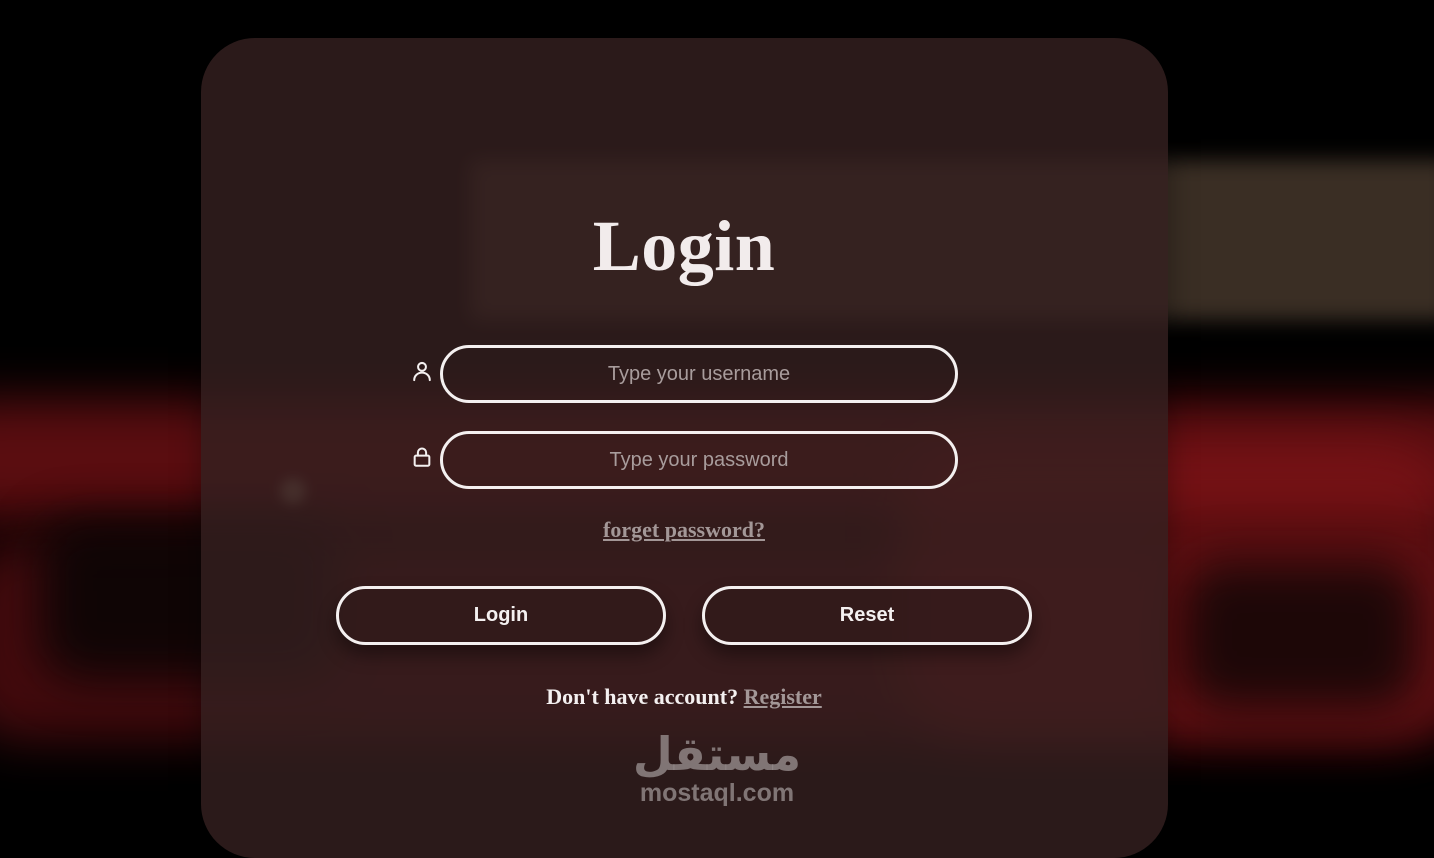 The height and width of the screenshot is (858, 1434). I want to click on password-input, so click(699, 460).